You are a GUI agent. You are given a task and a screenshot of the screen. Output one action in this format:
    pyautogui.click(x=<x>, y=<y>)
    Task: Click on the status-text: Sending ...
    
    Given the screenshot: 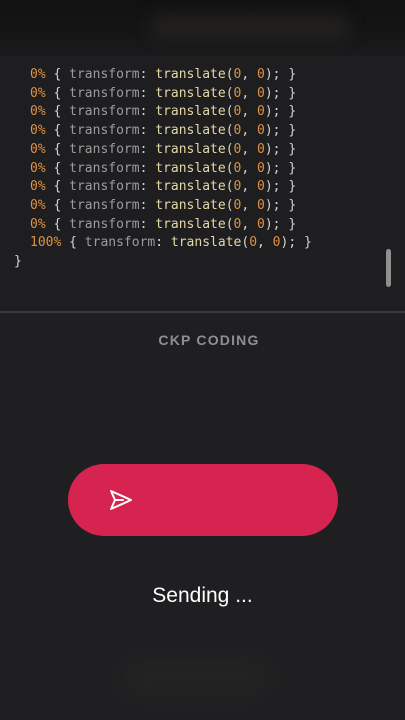 What is the action you would take?
    pyautogui.click(x=202, y=595)
    